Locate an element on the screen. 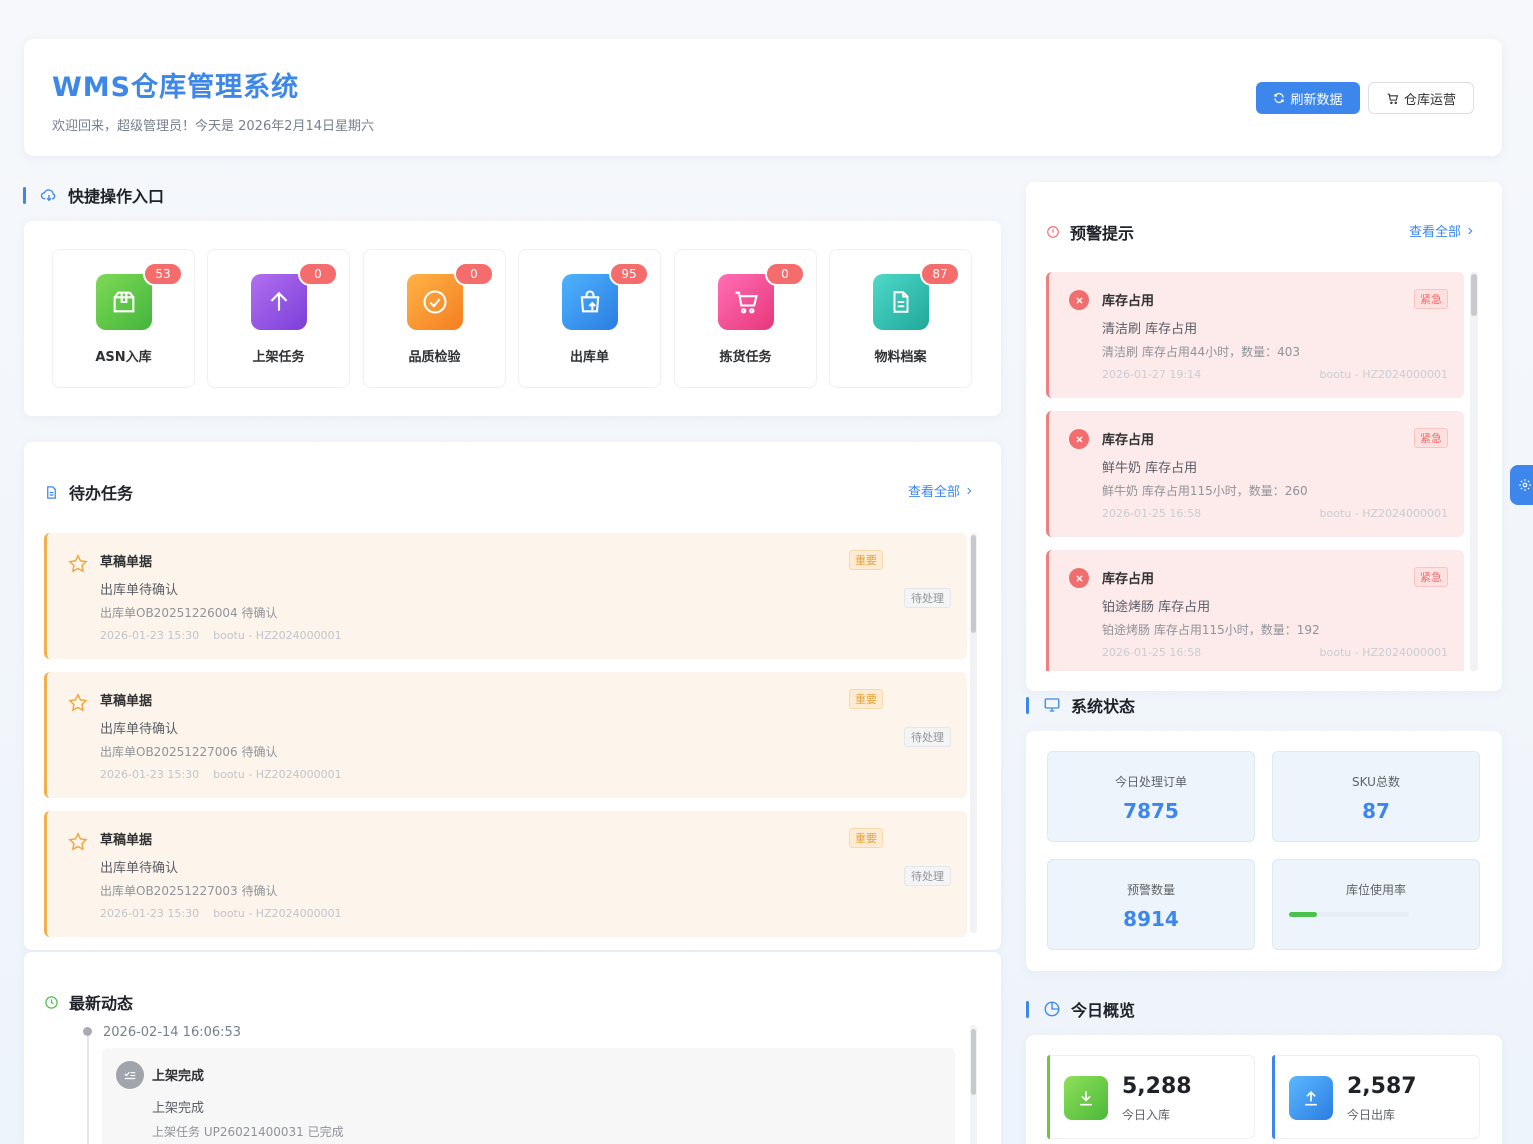 The width and height of the screenshot is (1533, 1144). todo-item-desc: 出库单OB20251227006 待确认 is located at coordinates (189, 752).